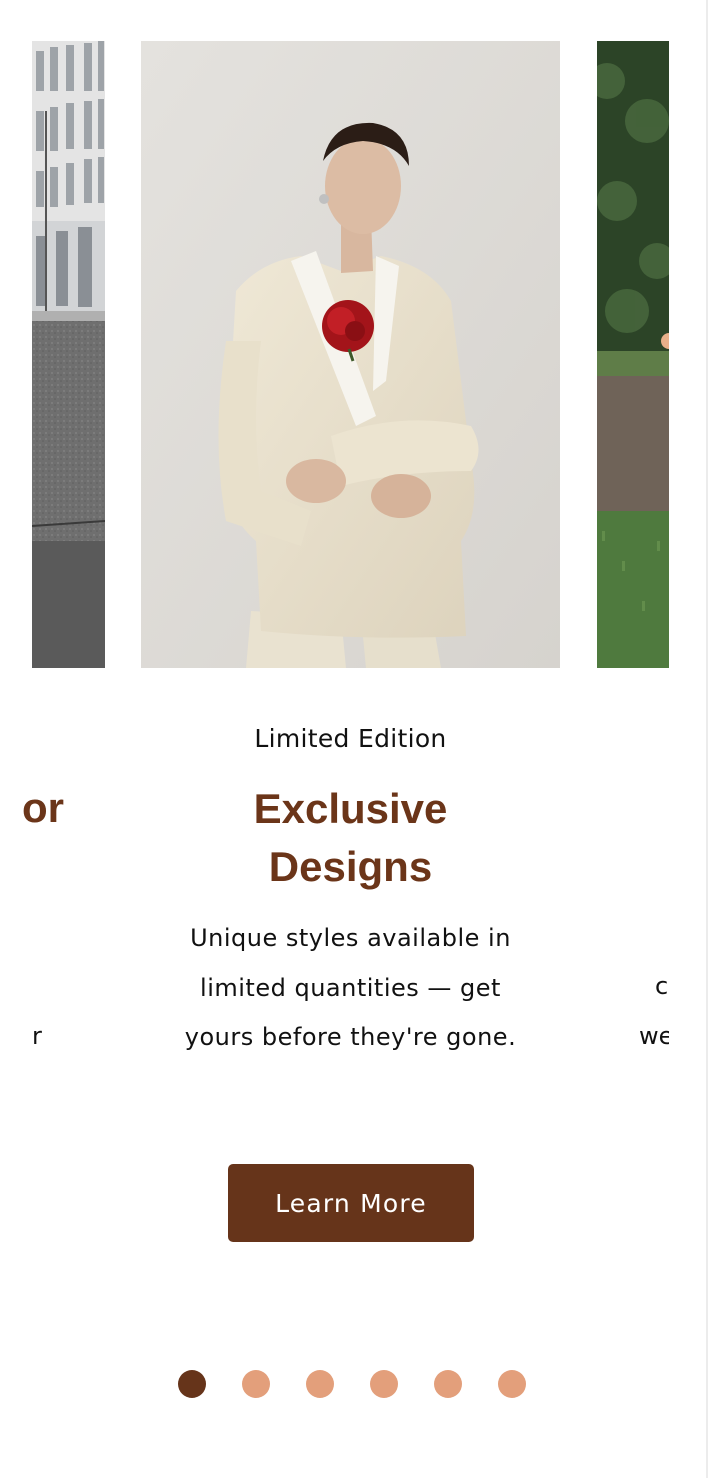  I want to click on next-slide-text-clip: c we, so click(633, 1015).